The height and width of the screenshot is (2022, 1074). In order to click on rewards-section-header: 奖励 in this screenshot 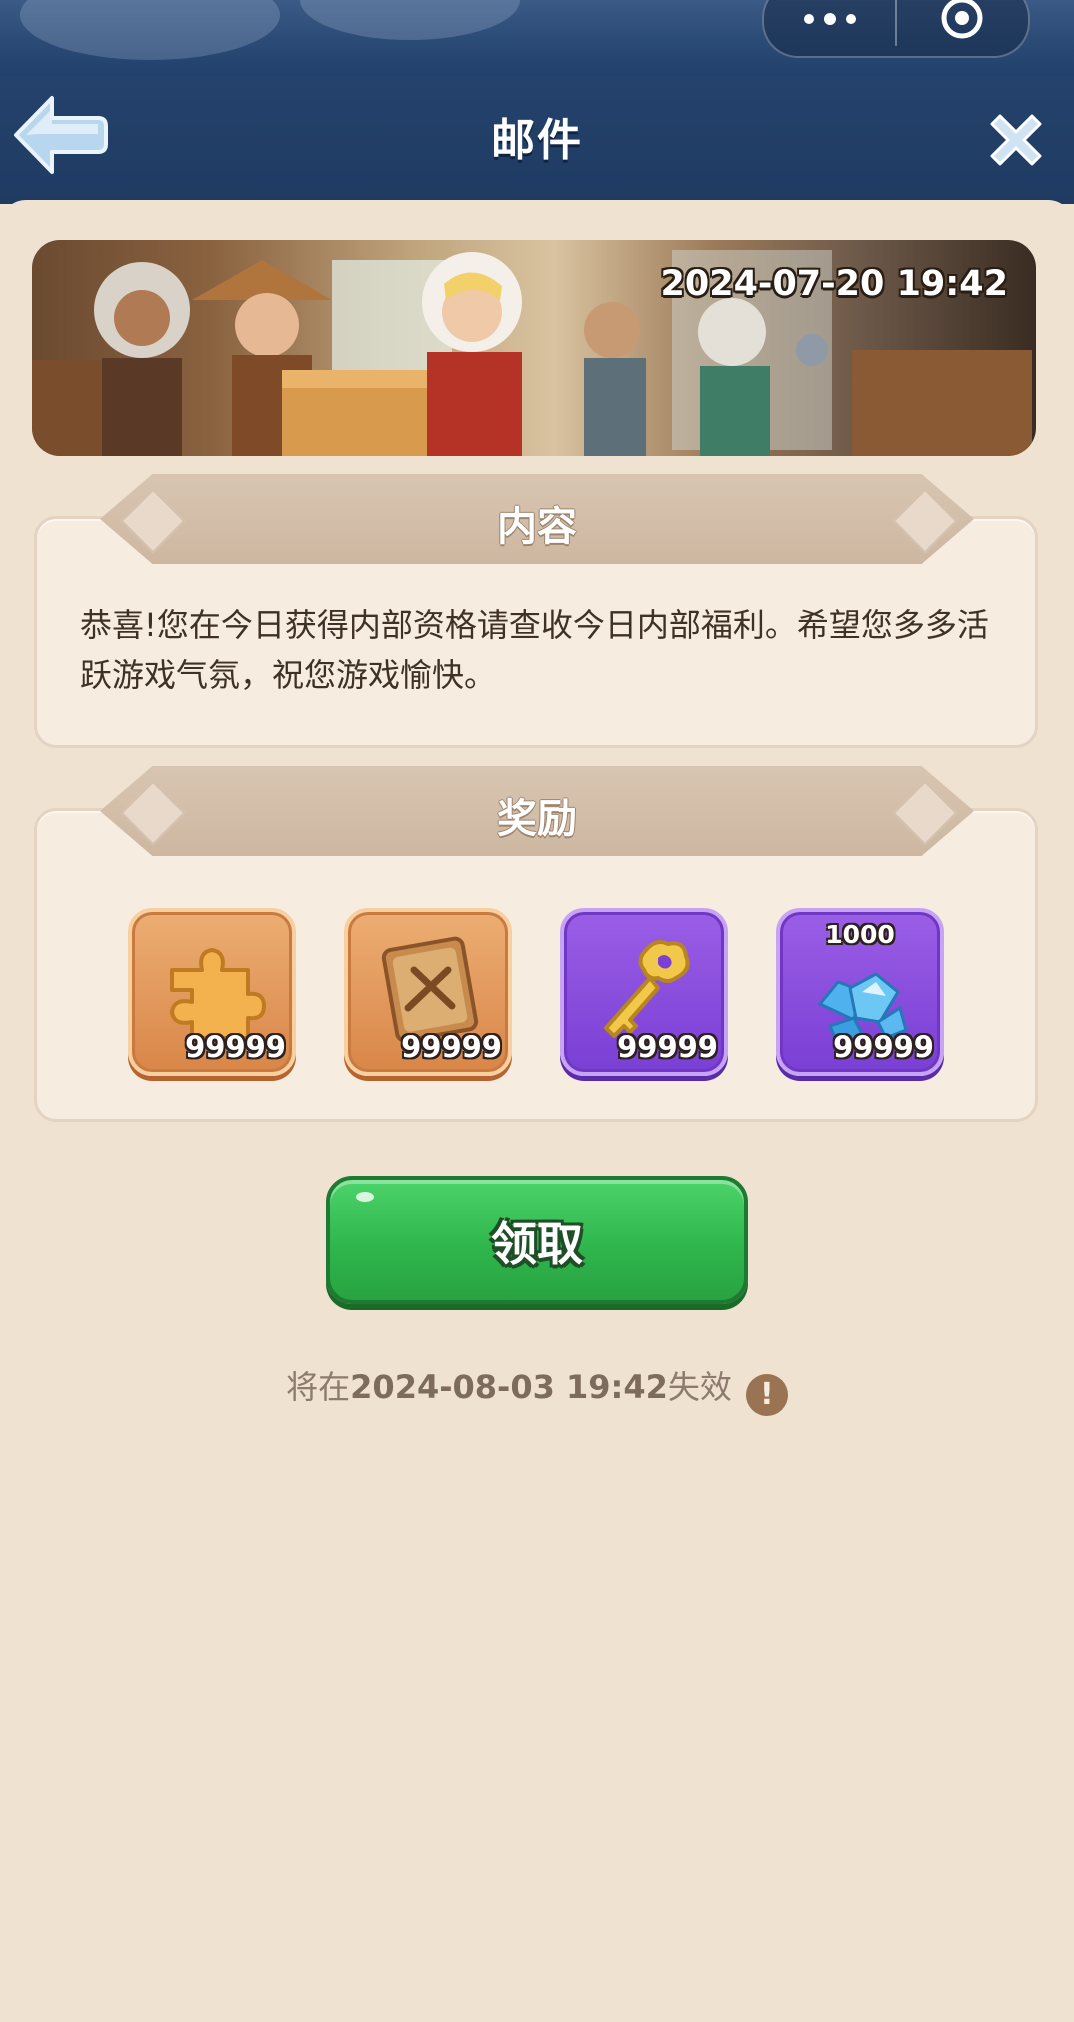, I will do `click(537, 811)`.